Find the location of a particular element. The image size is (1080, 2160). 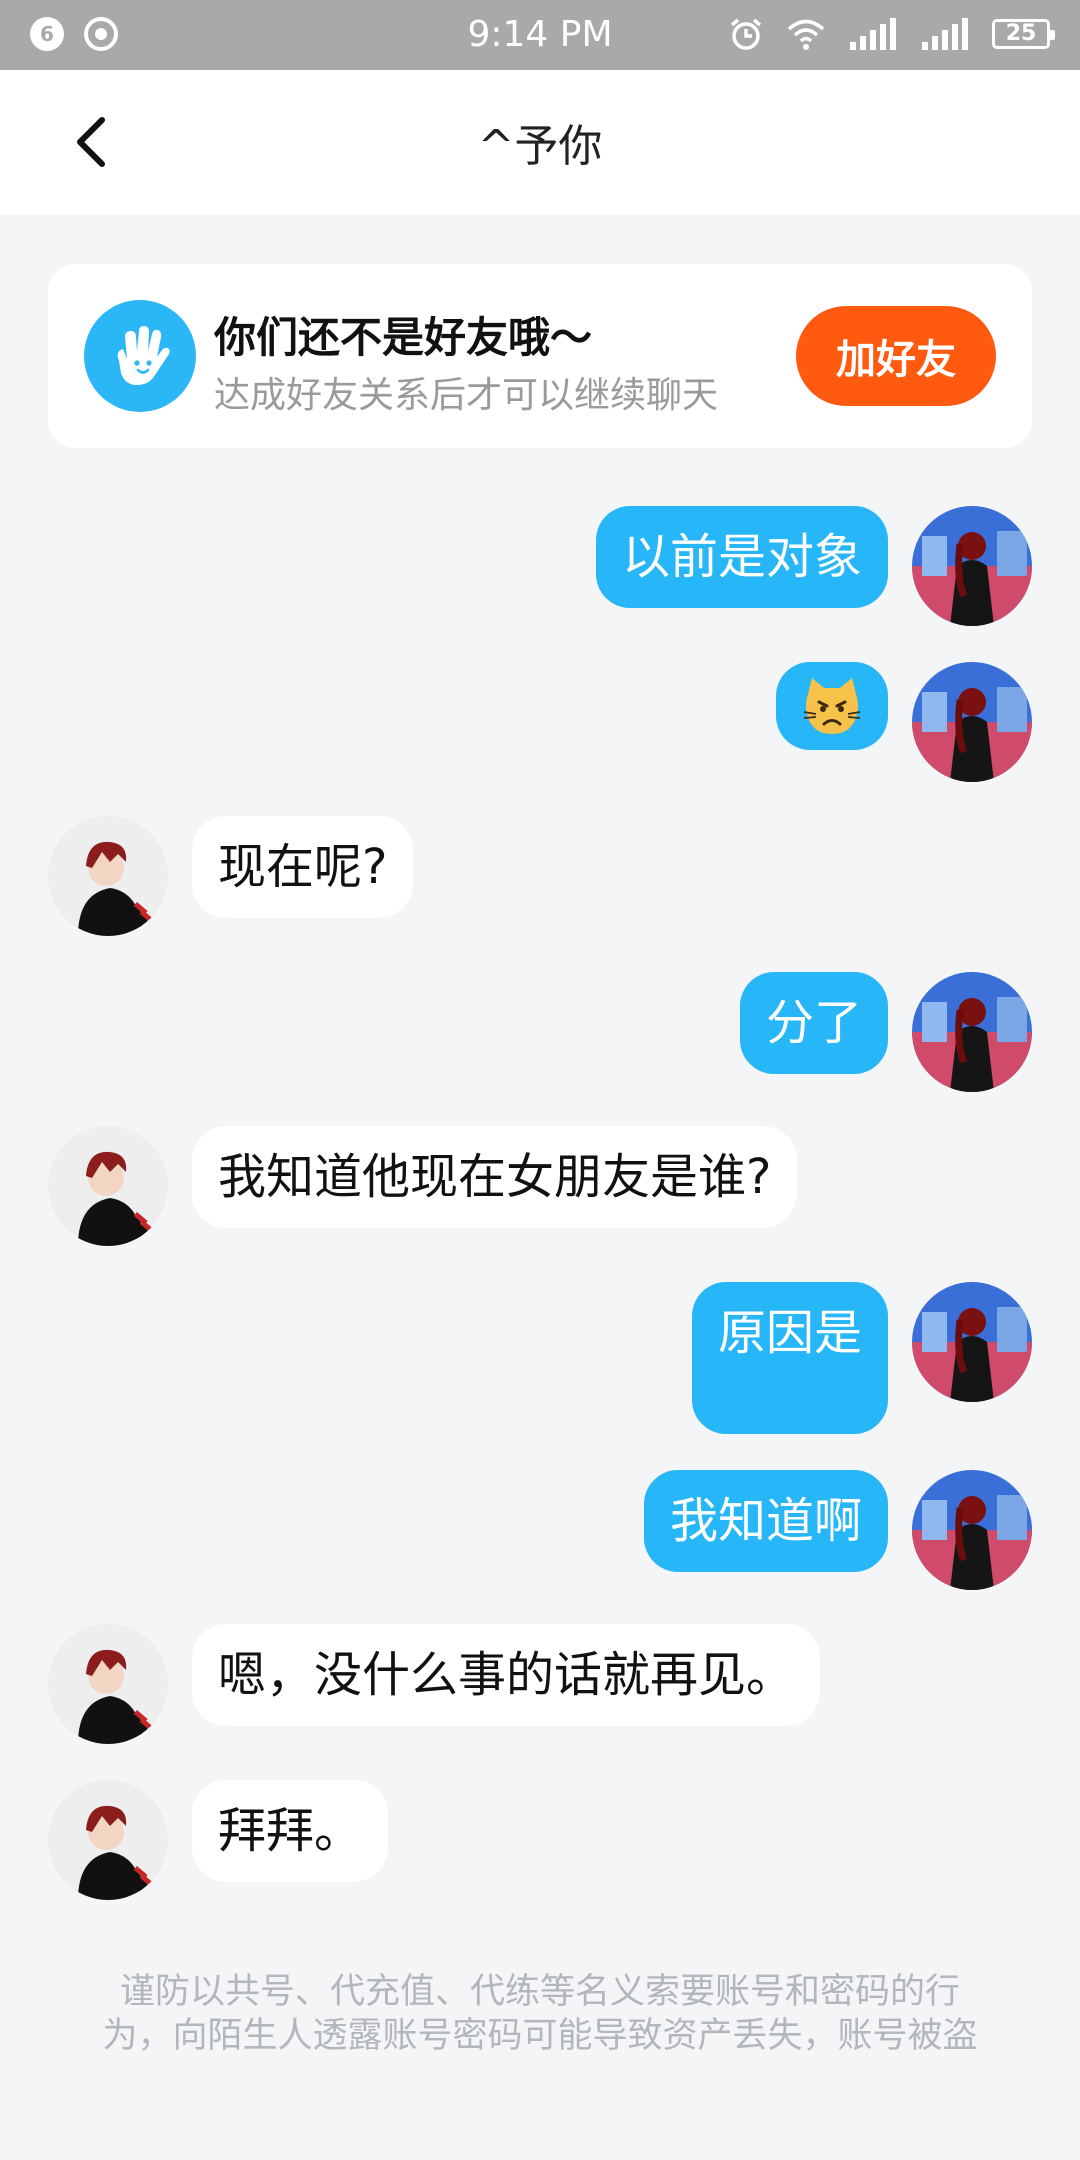

message-bubble-outgoing is located at coordinates (832, 706).